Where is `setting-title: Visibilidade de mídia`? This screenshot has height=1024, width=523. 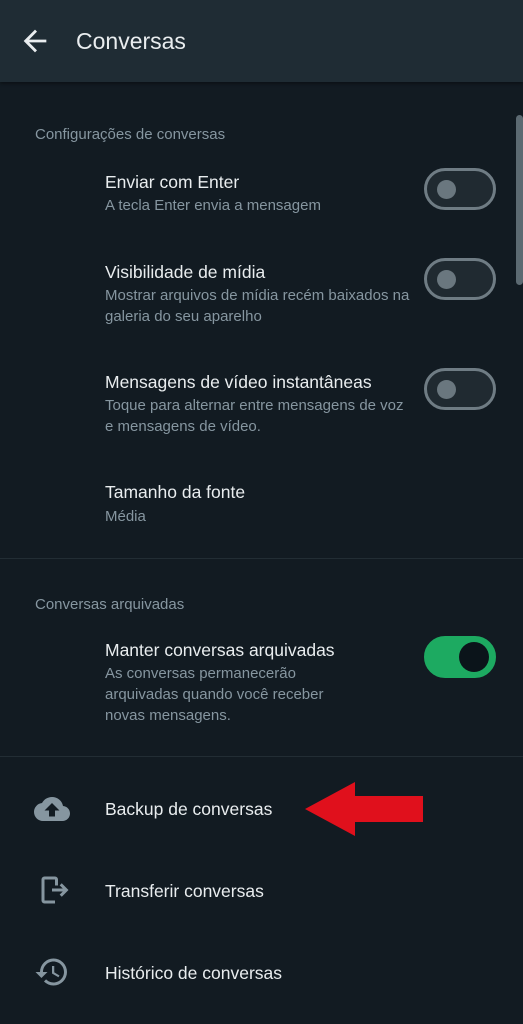 setting-title: Visibilidade de mídia is located at coordinates (185, 272).